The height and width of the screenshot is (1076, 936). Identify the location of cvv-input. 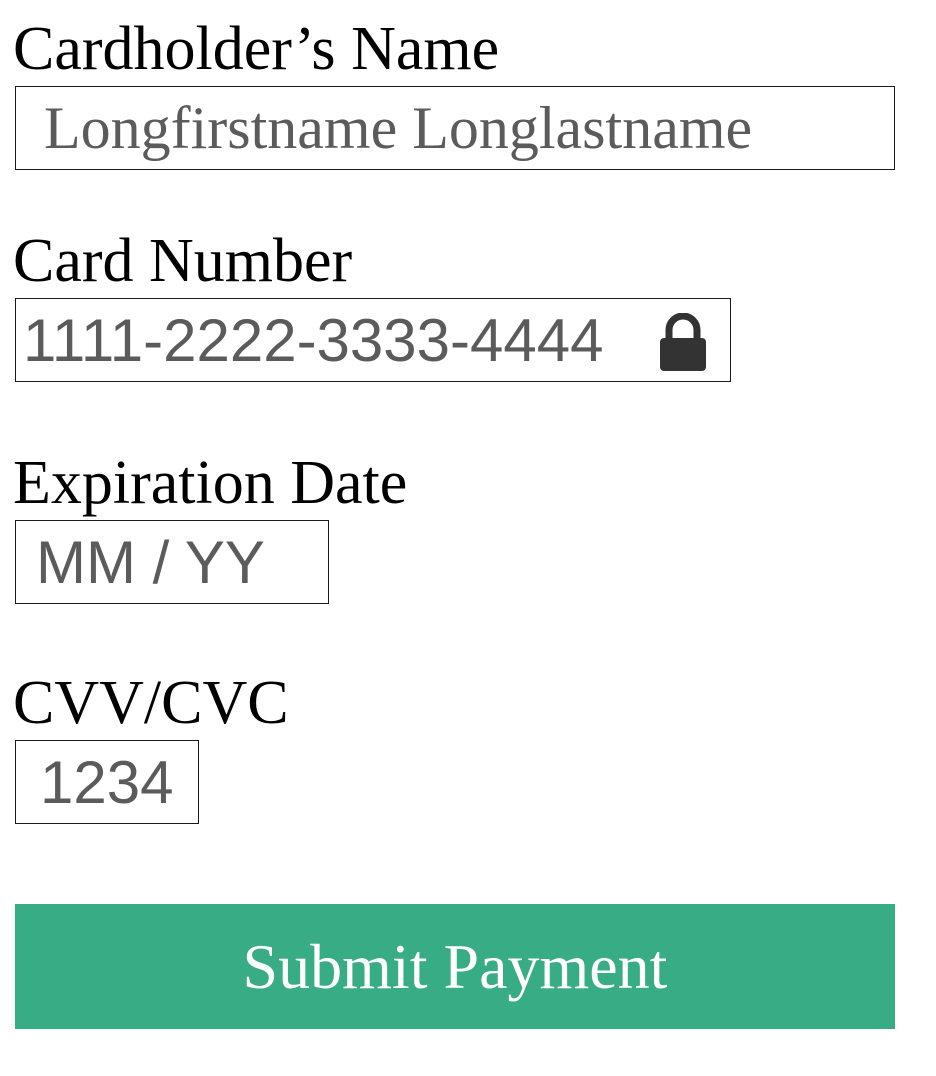
(107, 782).